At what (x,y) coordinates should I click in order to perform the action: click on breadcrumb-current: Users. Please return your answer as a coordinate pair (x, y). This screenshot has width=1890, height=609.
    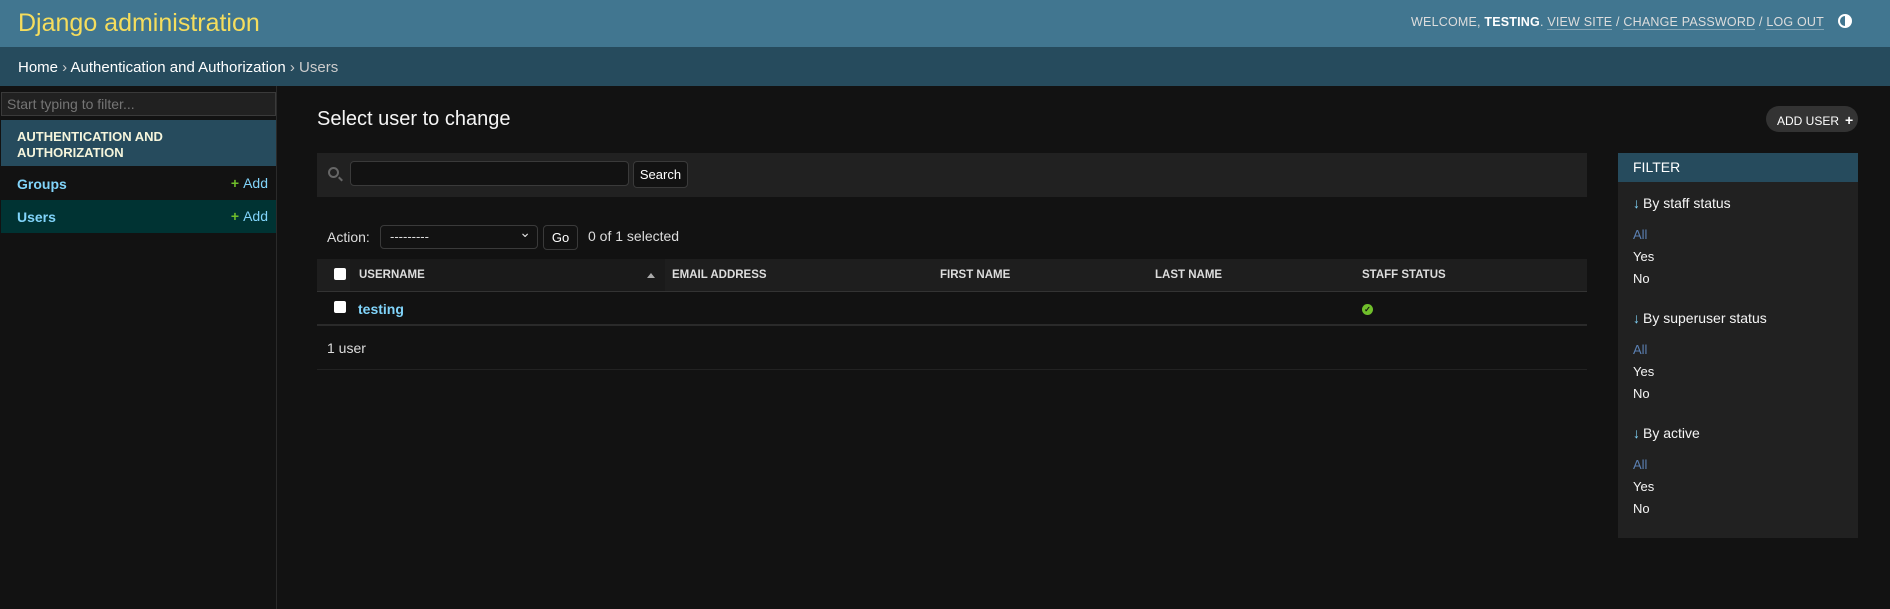
    Looking at the image, I should click on (319, 67).